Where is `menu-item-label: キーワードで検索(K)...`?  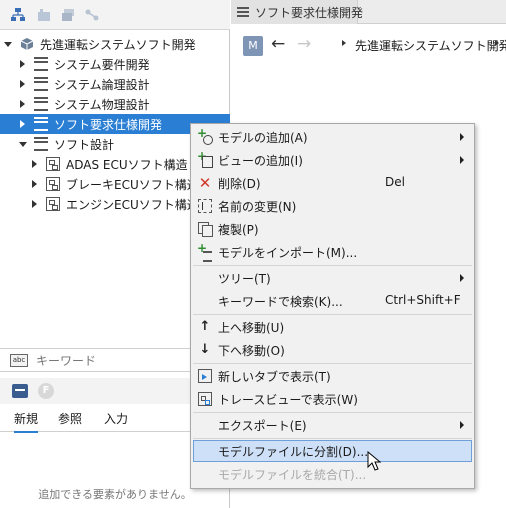 menu-item-label: キーワードで検索(K)... is located at coordinates (280, 302).